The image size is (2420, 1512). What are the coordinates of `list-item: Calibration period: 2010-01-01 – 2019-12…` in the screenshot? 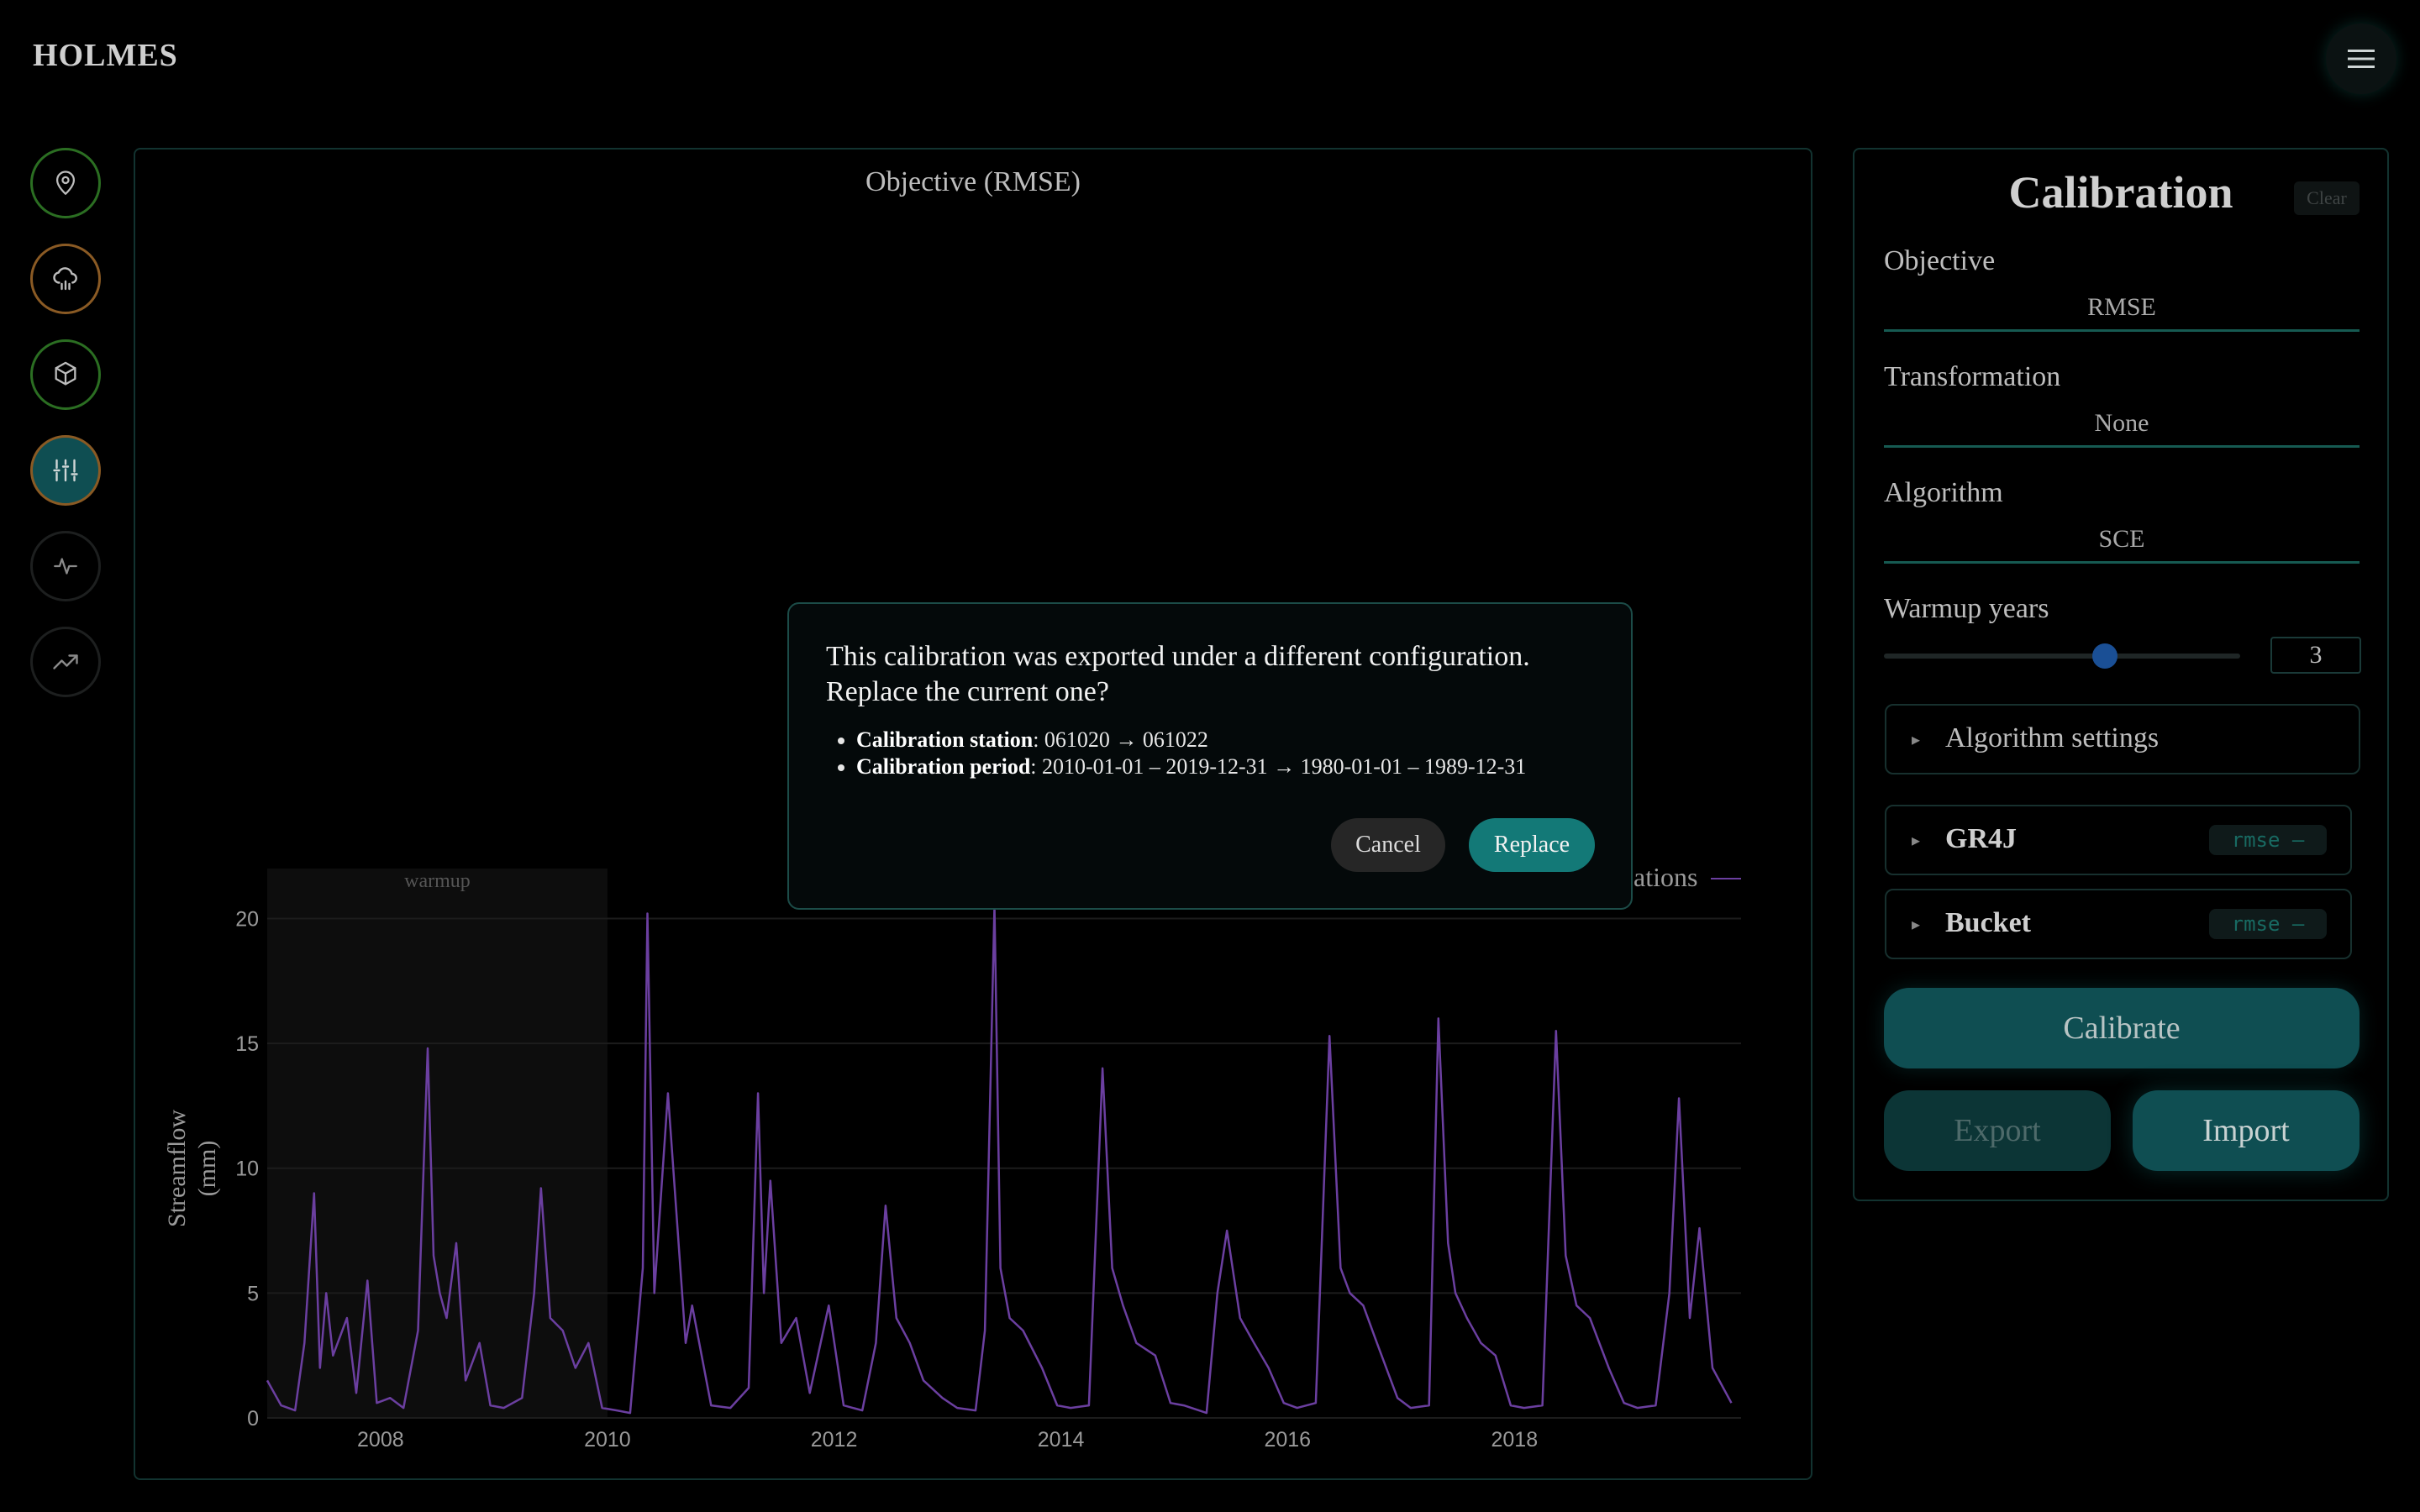 It's located at (1251, 766).